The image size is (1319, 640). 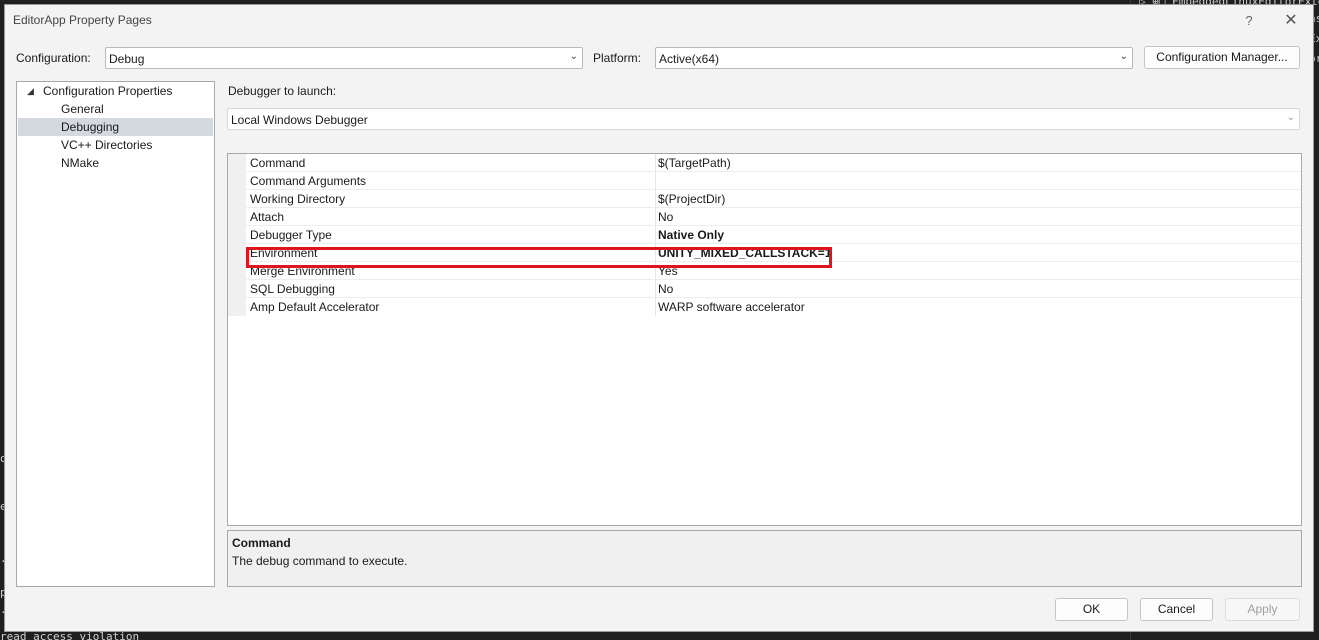 What do you see at coordinates (237, 235) in the screenshot?
I see `grid-gutter` at bounding box center [237, 235].